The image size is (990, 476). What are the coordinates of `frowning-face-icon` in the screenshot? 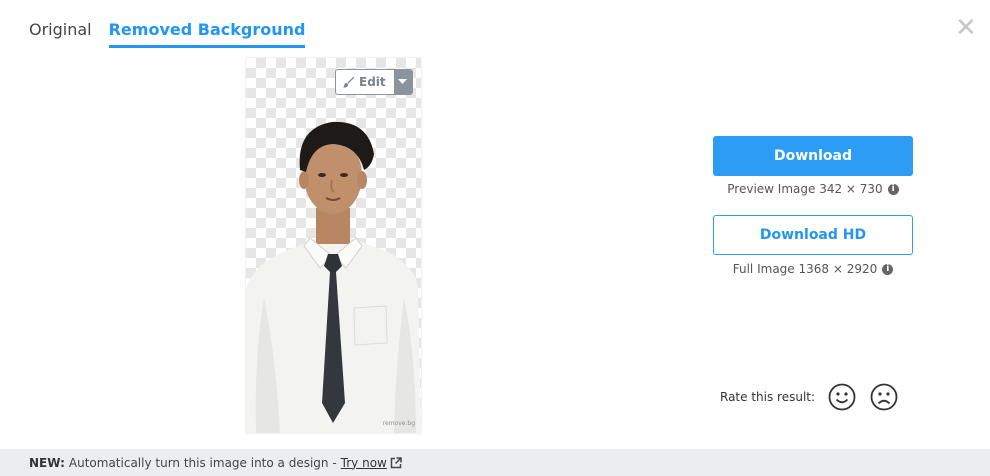 It's located at (884, 397).